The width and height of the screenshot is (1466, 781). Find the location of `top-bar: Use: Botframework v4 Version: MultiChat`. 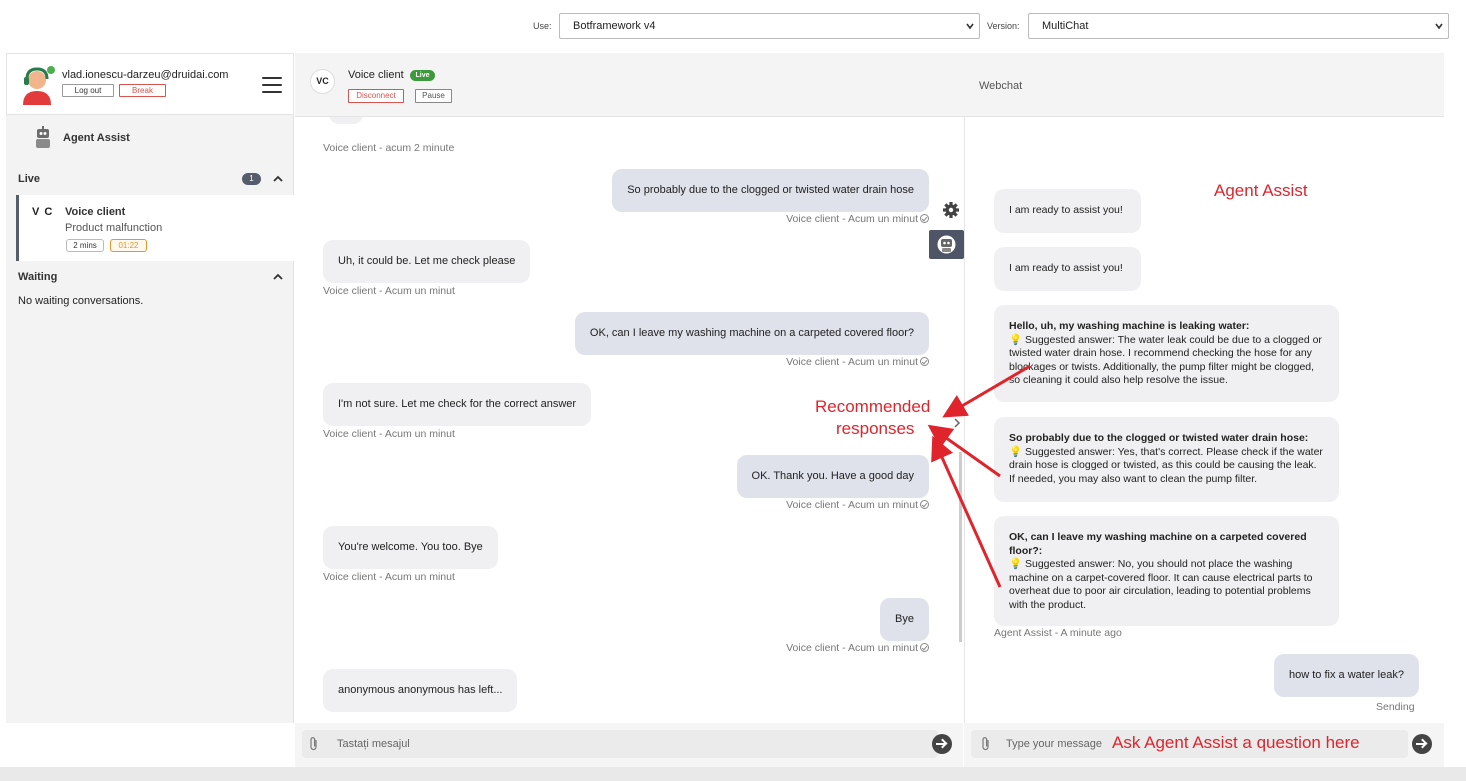

top-bar: Use: Botframework v4 Version: MultiChat is located at coordinates (733, 26).